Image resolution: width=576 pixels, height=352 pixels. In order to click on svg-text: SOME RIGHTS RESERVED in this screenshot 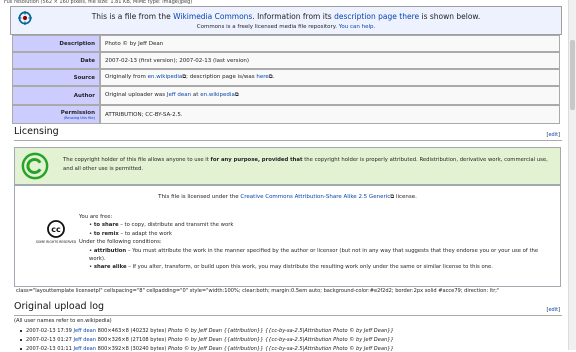, I will do `click(56, 242)`.